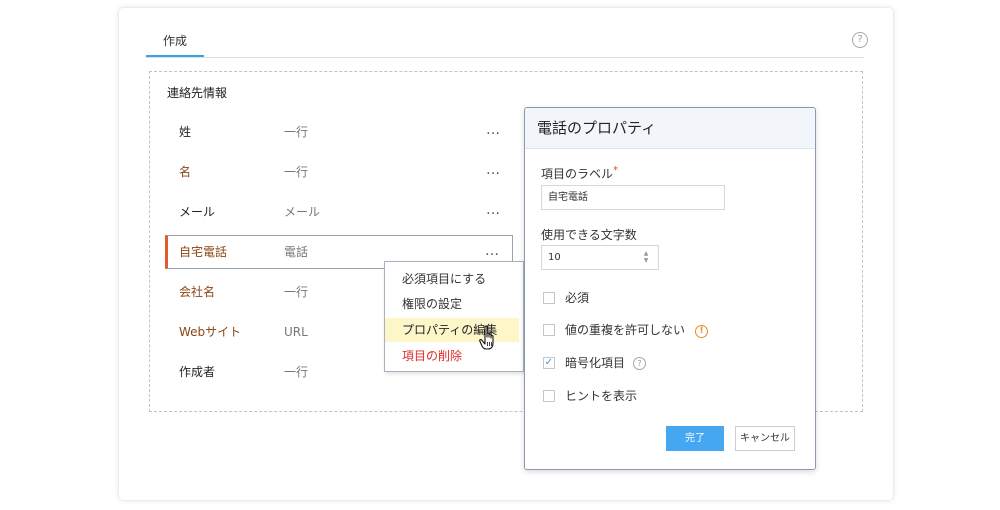 This screenshot has height=510, width=1000. Describe the element at coordinates (616, 170) in the screenshot. I see `required-asterisk: *` at that location.